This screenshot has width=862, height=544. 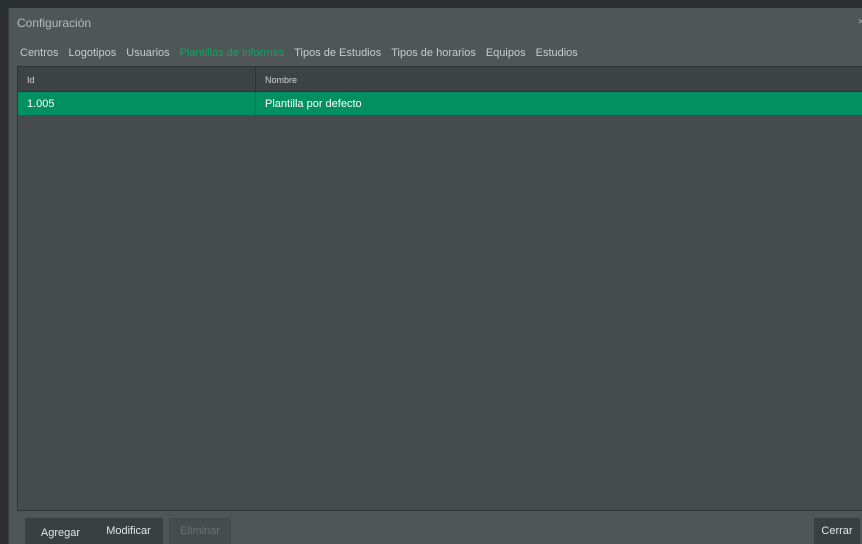 What do you see at coordinates (440, 103) in the screenshot?
I see `table-row: 1.005 Plantilla por defecto` at bounding box center [440, 103].